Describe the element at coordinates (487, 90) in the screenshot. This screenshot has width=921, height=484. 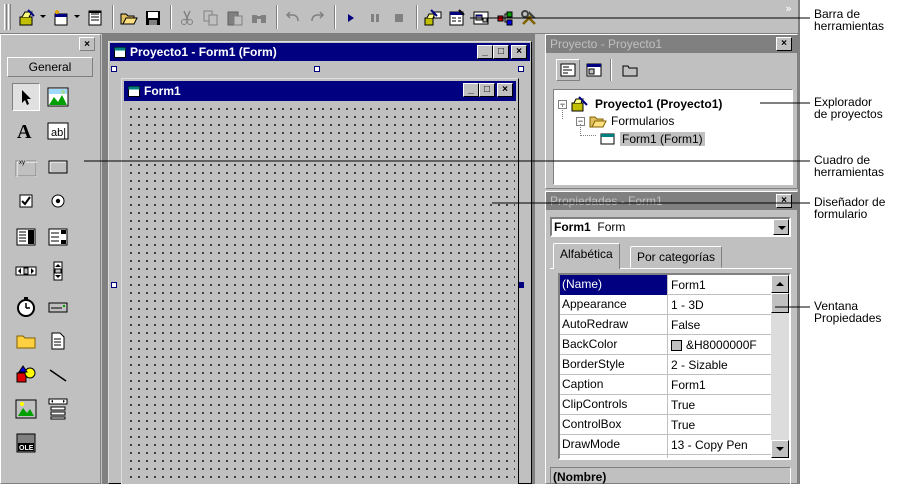
I see `form1-maximize-button: □` at that location.